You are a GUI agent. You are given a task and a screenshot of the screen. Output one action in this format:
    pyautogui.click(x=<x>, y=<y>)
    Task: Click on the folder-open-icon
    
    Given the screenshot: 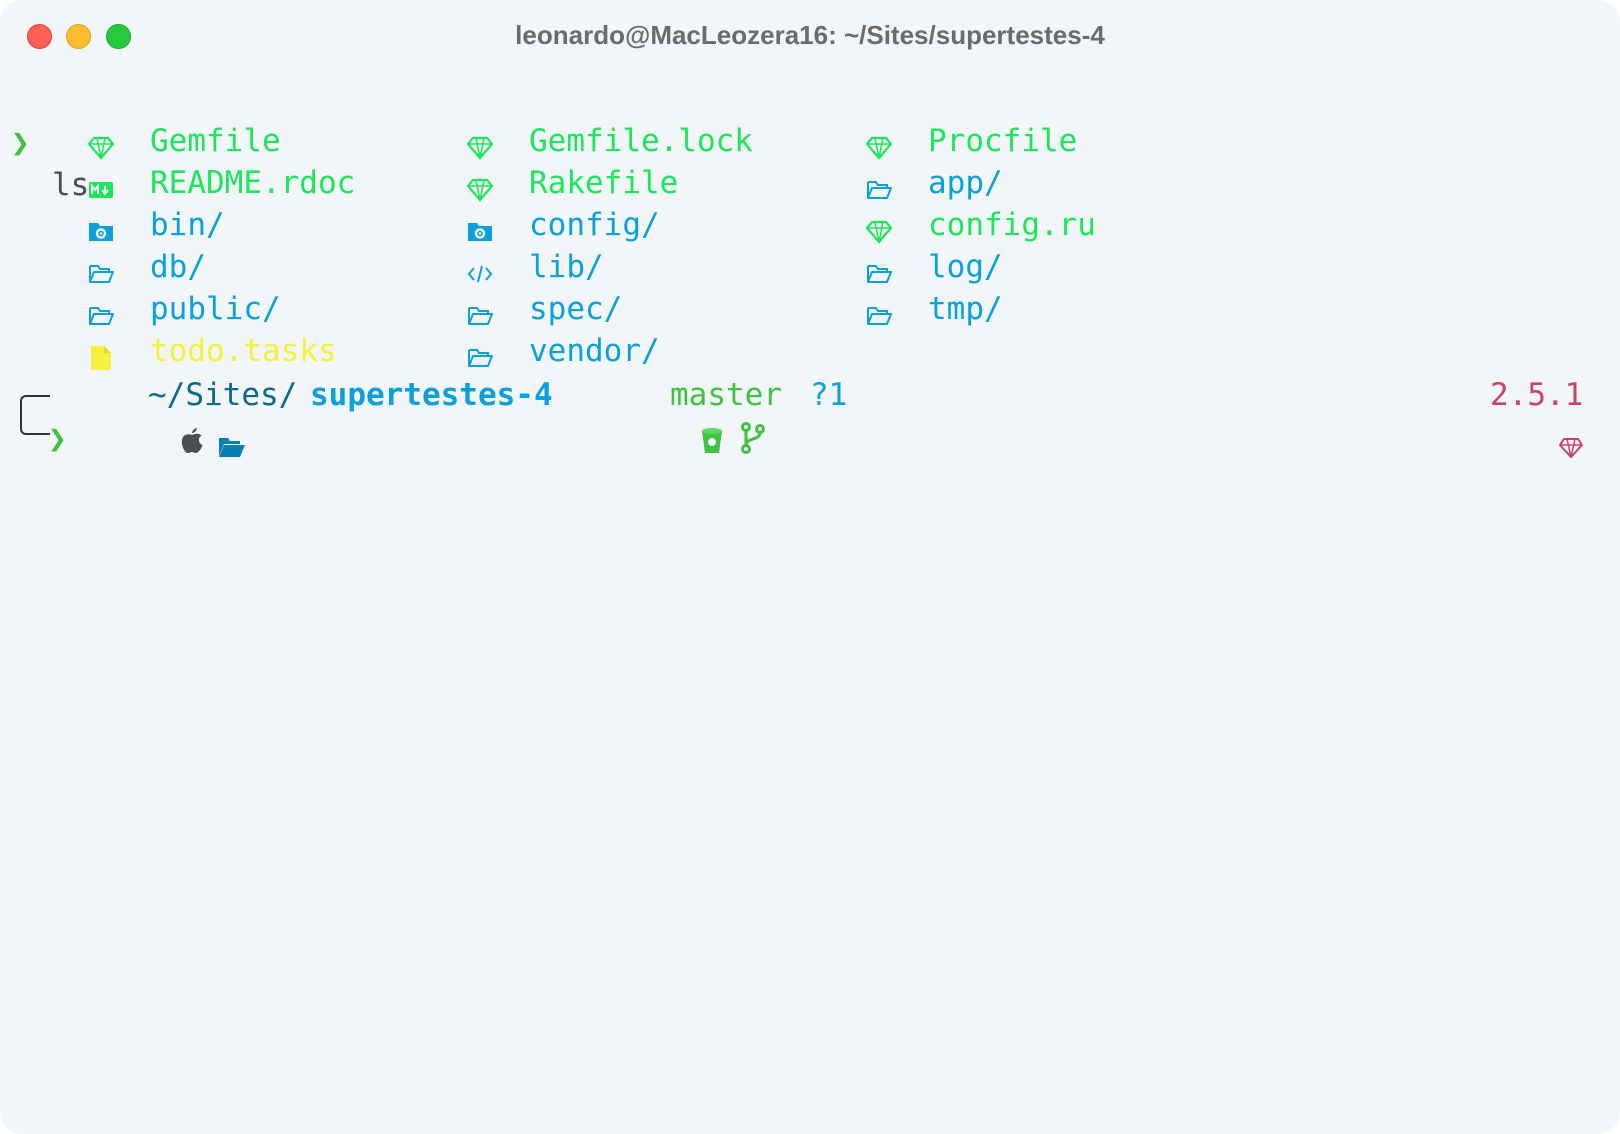 What is the action you would take?
    pyautogui.click(x=175, y=421)
    